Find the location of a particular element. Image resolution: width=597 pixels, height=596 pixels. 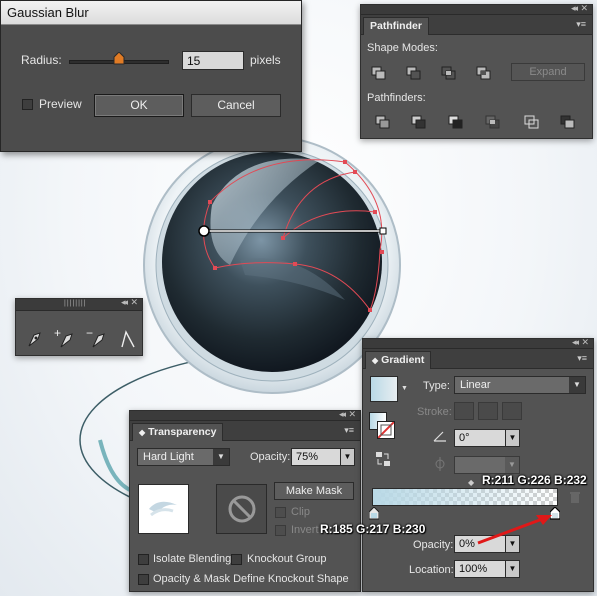

ok-button: OK is located at coordinates (139, 105).